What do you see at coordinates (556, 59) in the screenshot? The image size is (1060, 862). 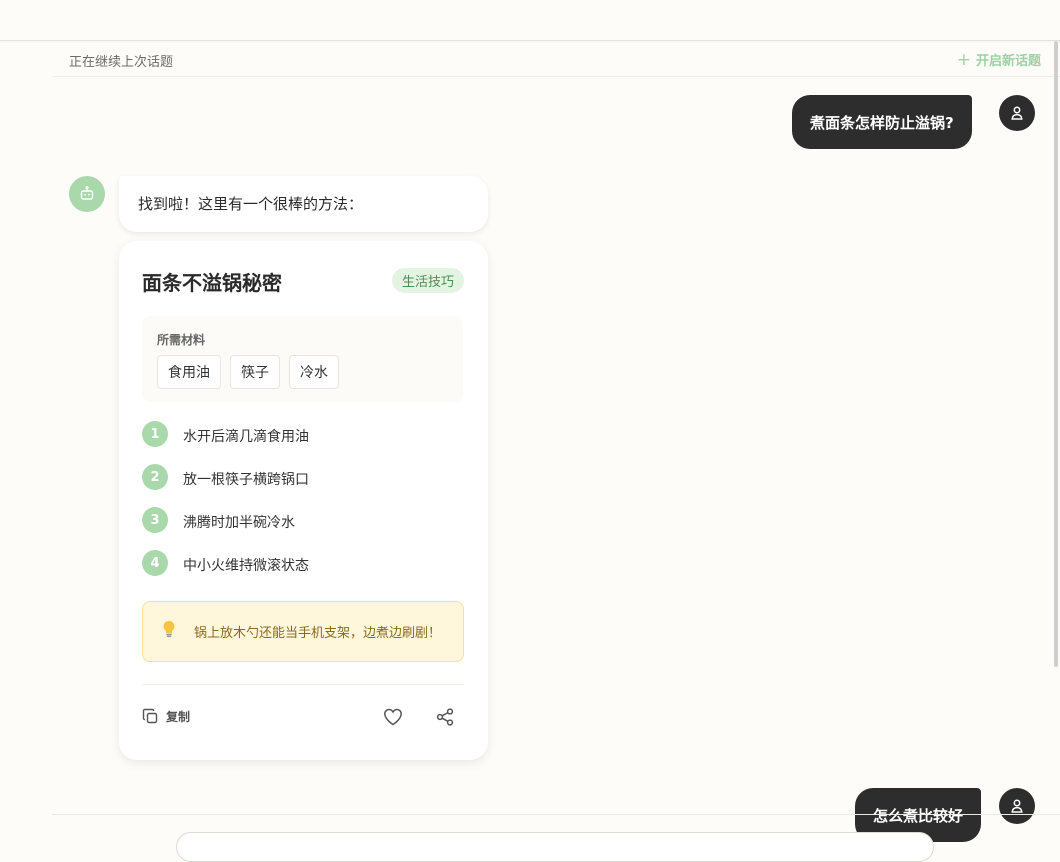 I see `topic-bar: 正在继续上次话题 + 开启新话题` at bounding box center [556, 59].